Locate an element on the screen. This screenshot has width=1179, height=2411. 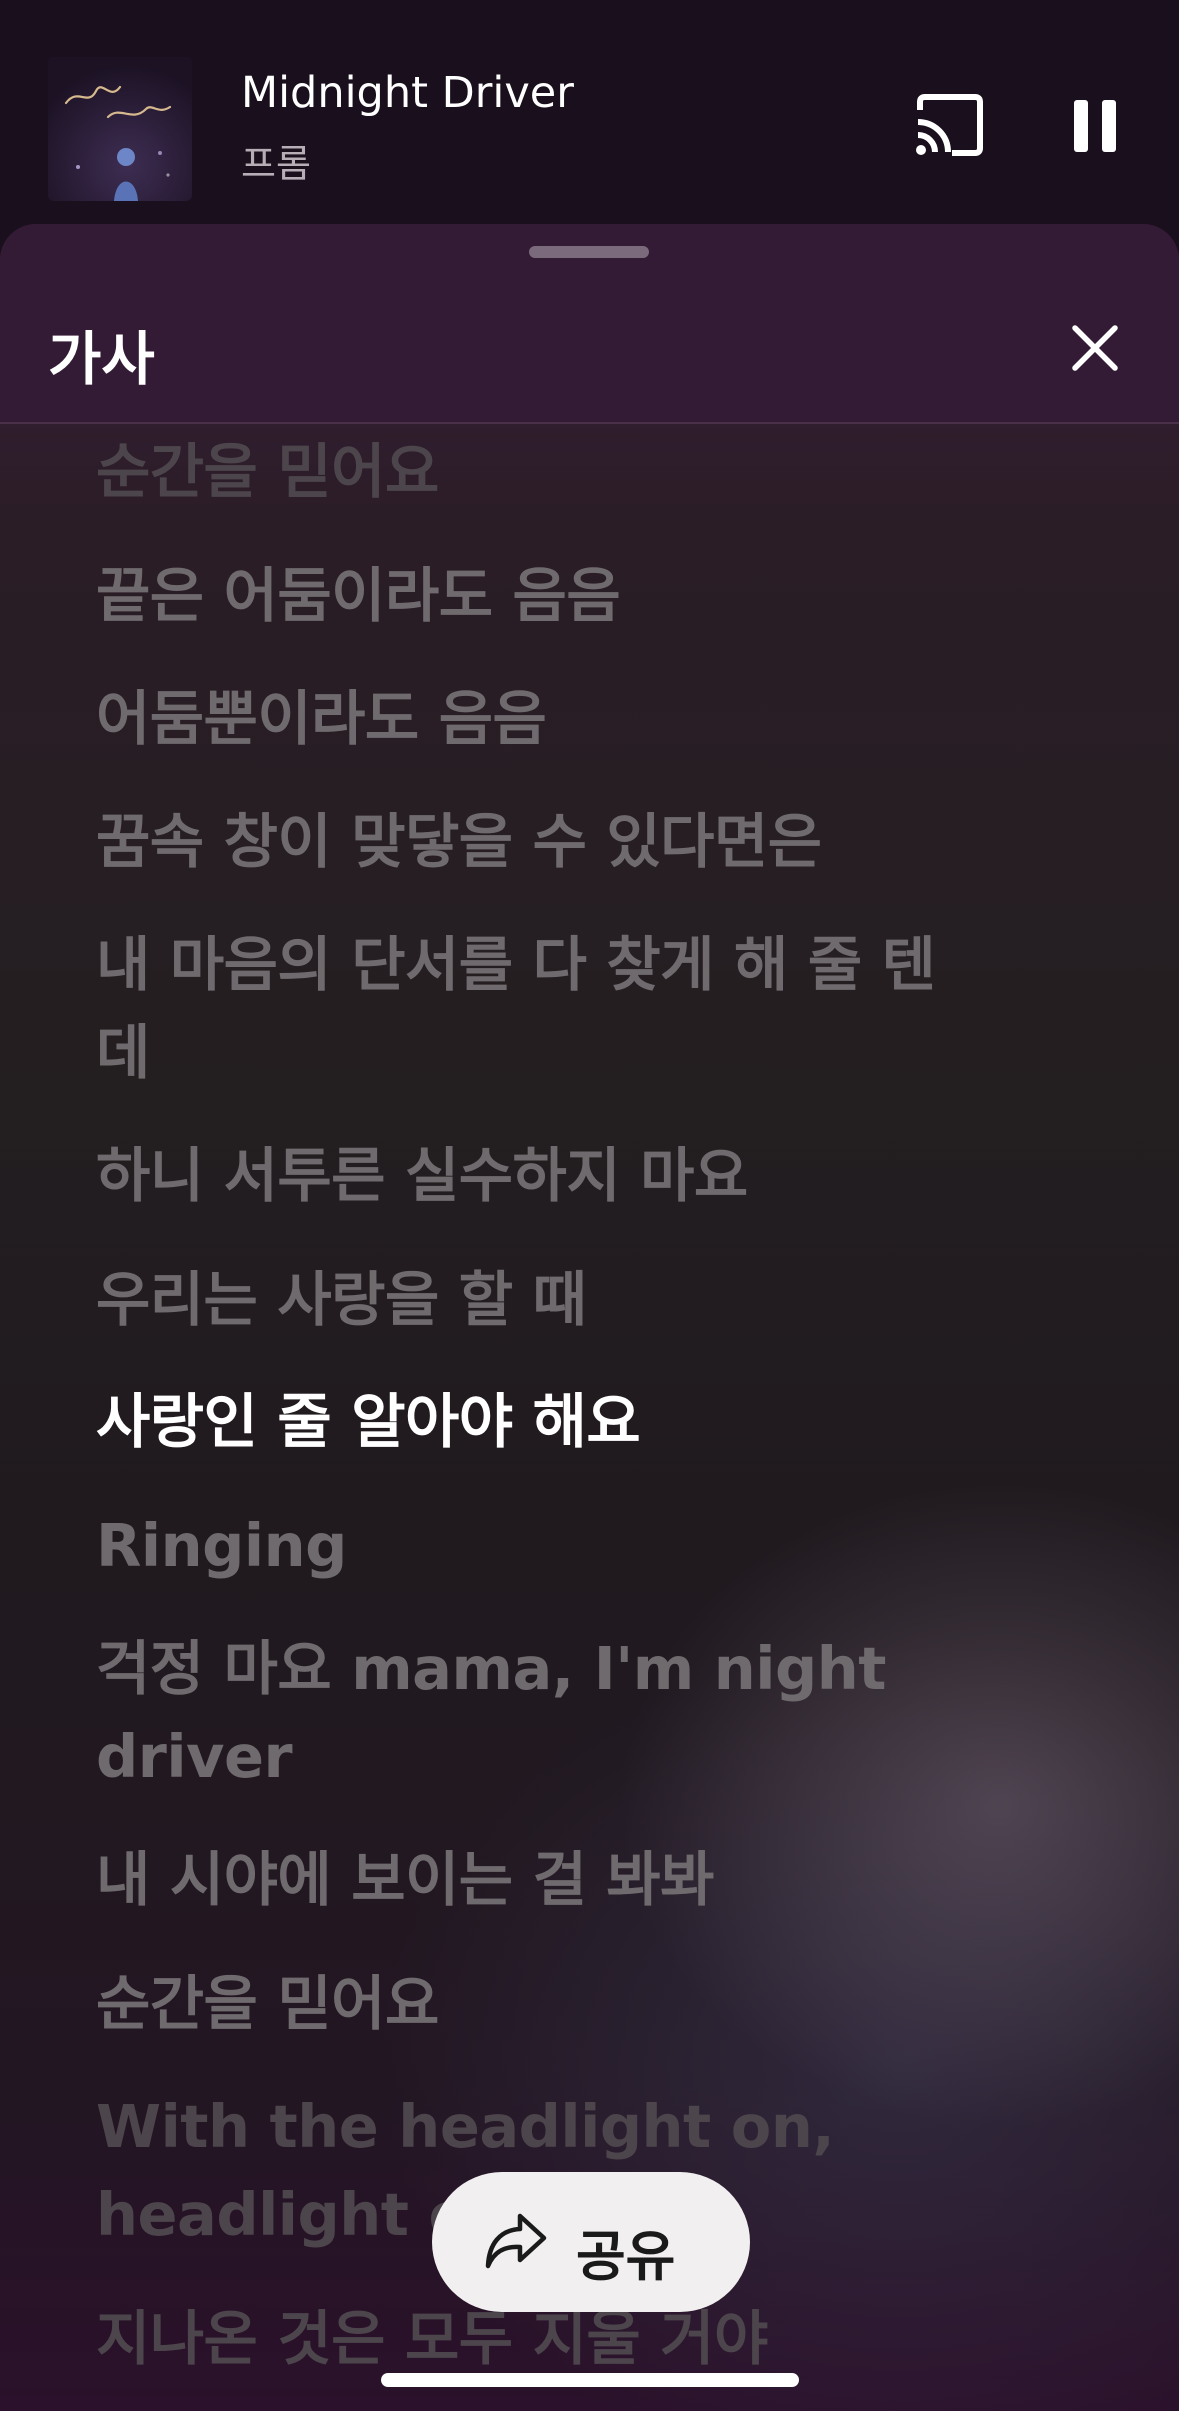
lyric-line: 내 마음의 단서를 다 찾게 해 줄 텐 is located at coordinates (576, 965).